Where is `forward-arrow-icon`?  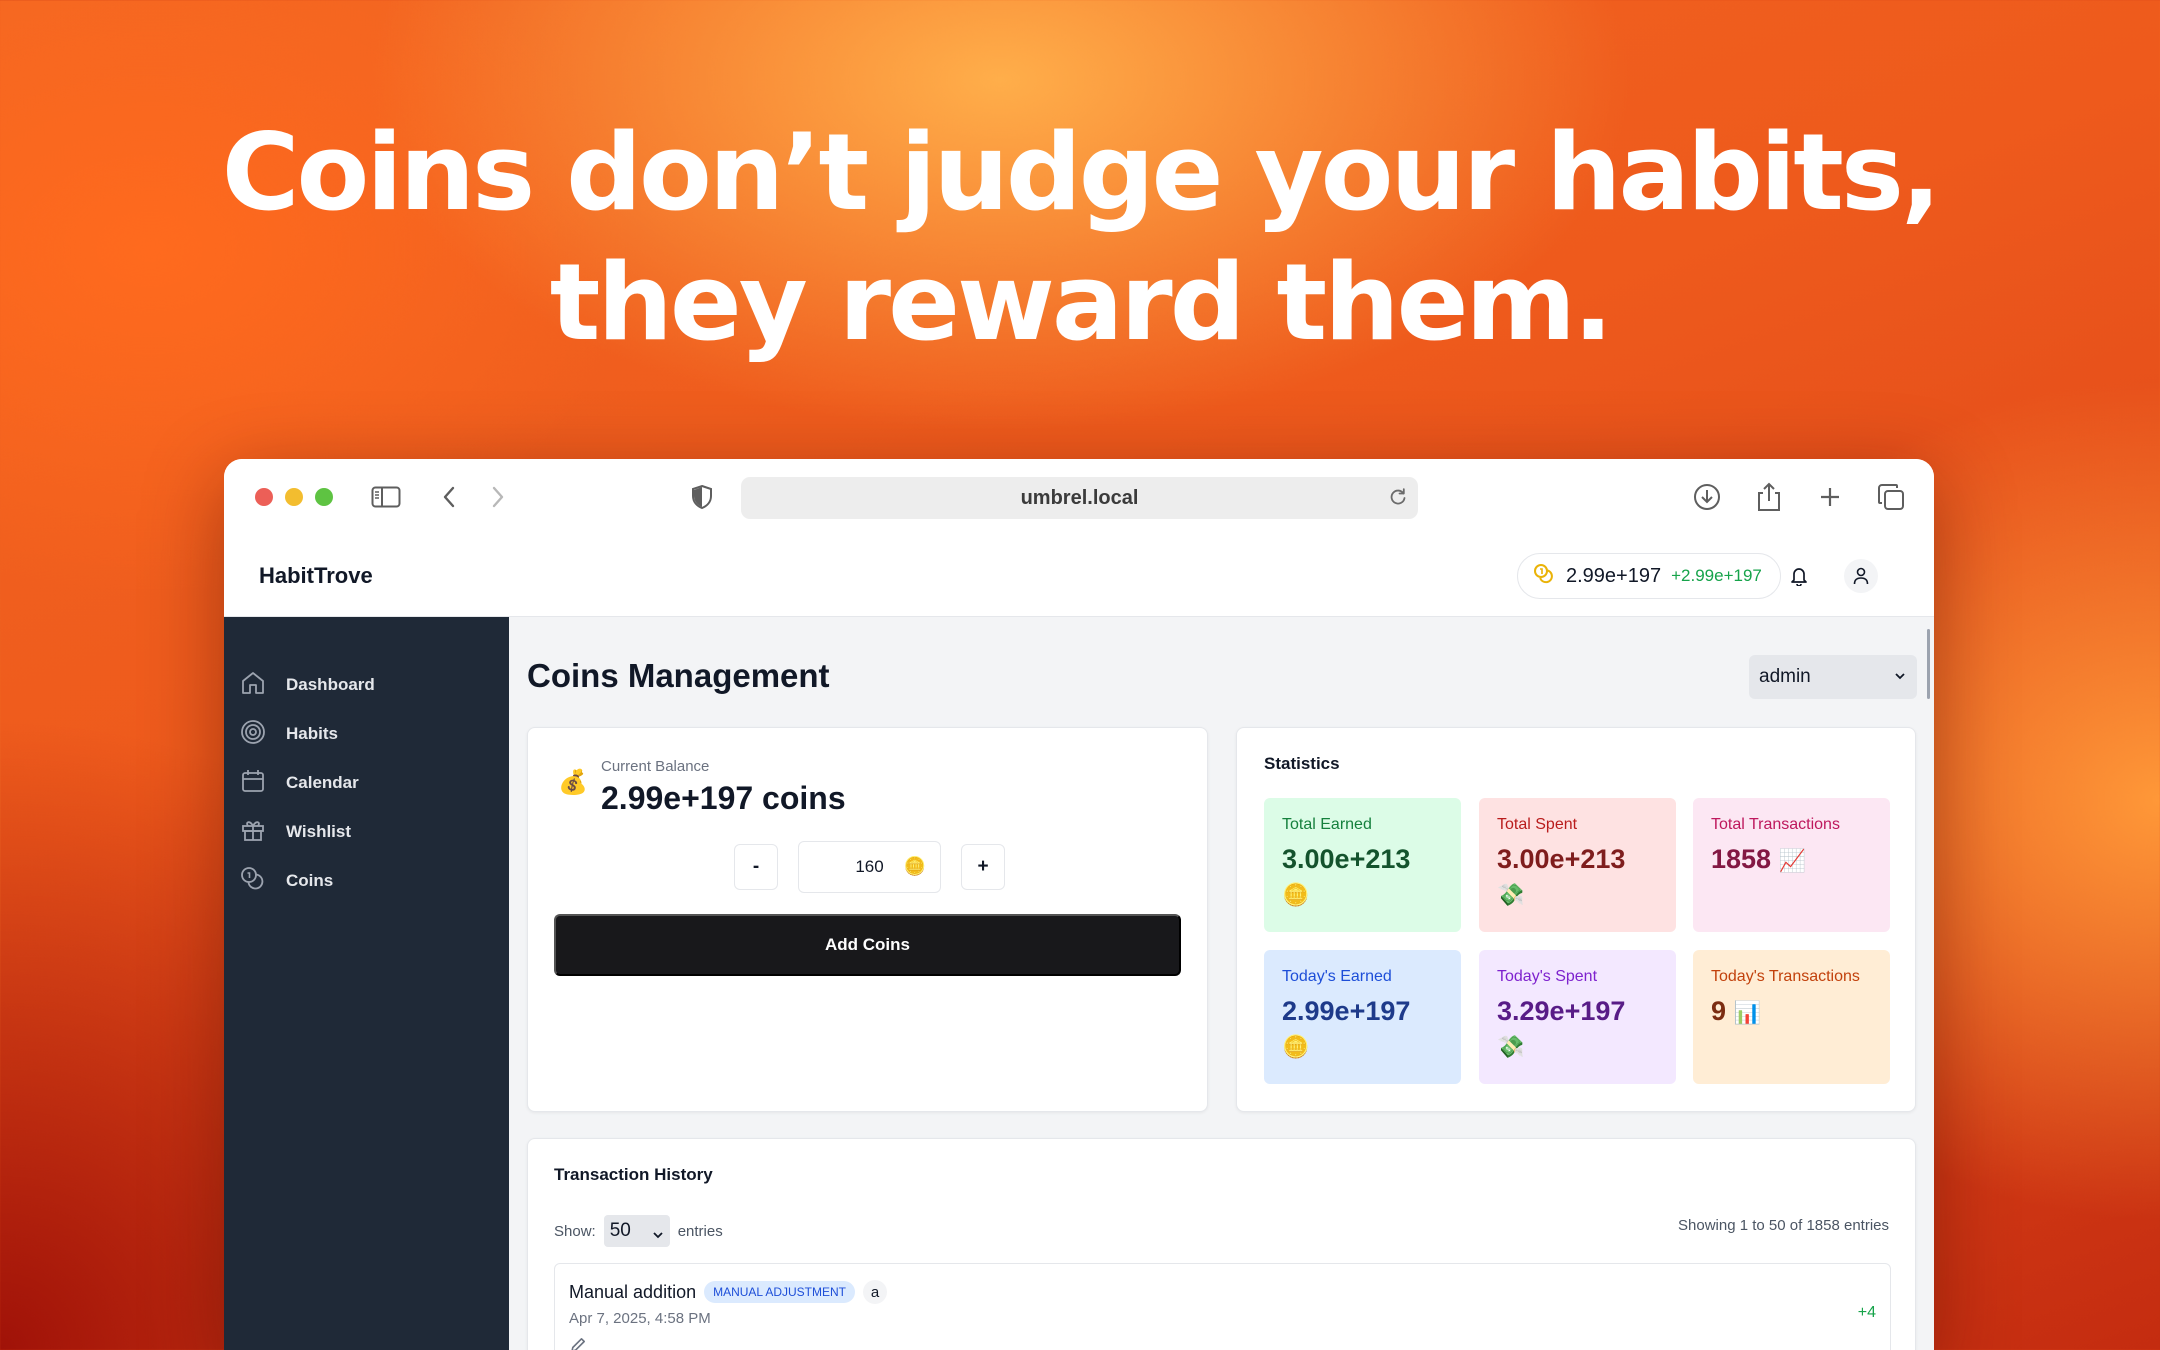
forward-arrow-icon is located at coordinates (498, 497).